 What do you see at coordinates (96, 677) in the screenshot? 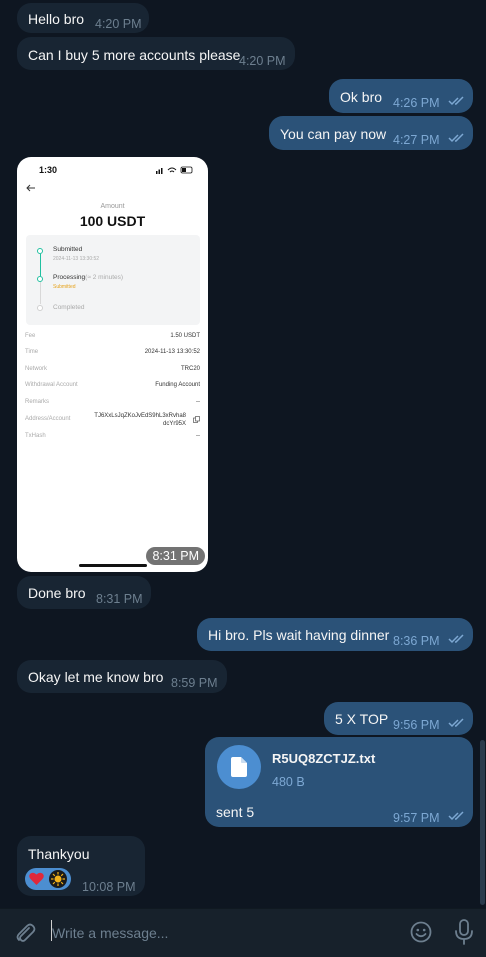
I see `message-text: Okay let me know bro` at bounding box center [96, 677].